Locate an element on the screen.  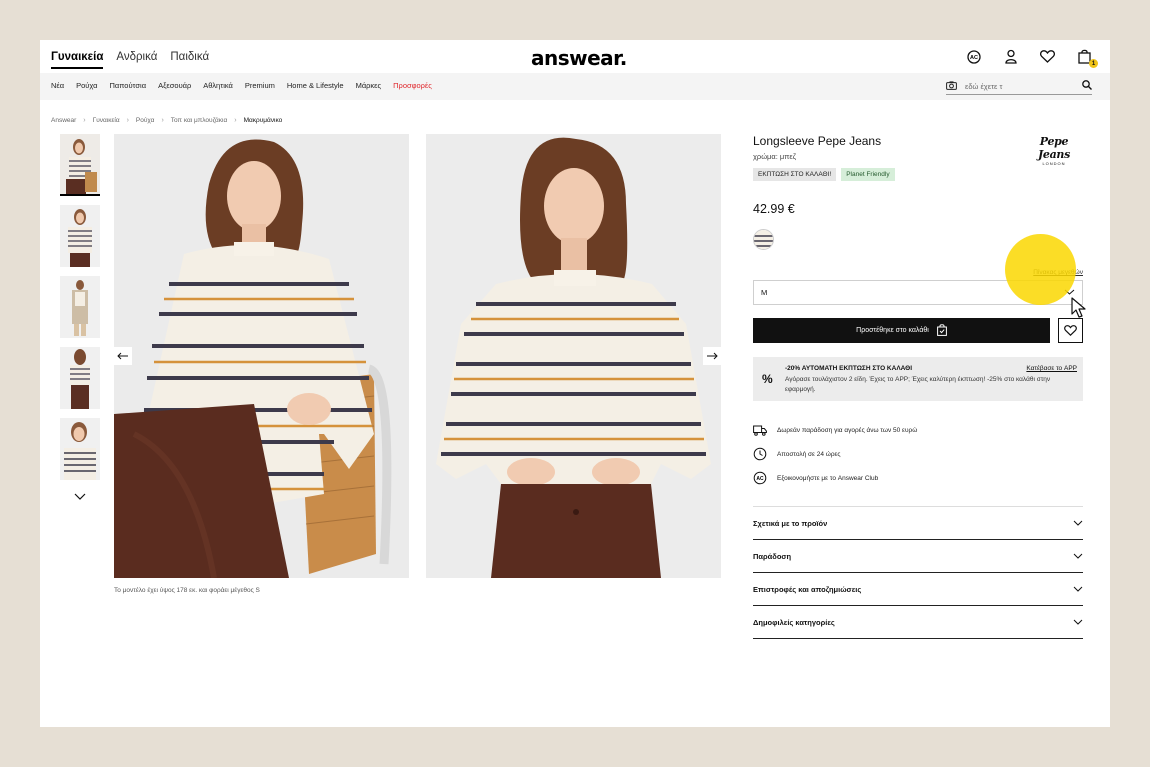
nav-sport: Αθλητικά is located at coordinates (218, 85).